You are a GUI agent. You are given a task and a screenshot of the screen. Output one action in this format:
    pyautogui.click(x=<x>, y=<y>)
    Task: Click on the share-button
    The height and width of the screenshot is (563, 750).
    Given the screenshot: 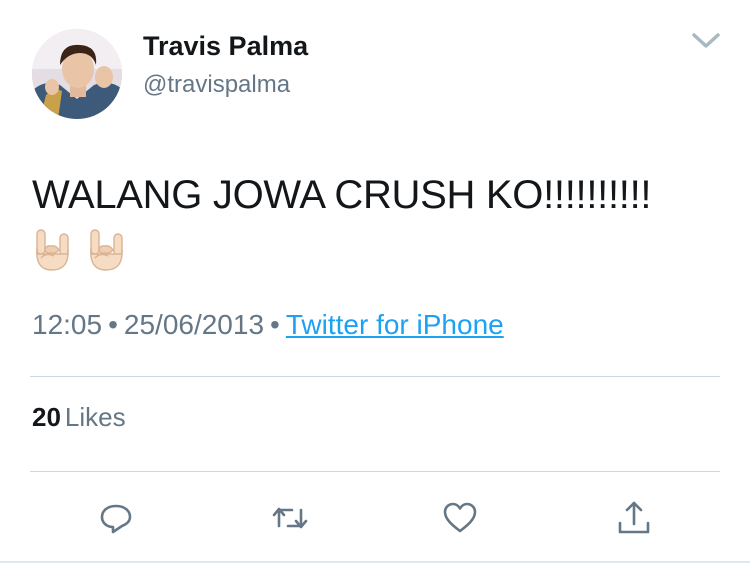 What is the action you would take?
    pyautogui.click(x=634, y=518)
    